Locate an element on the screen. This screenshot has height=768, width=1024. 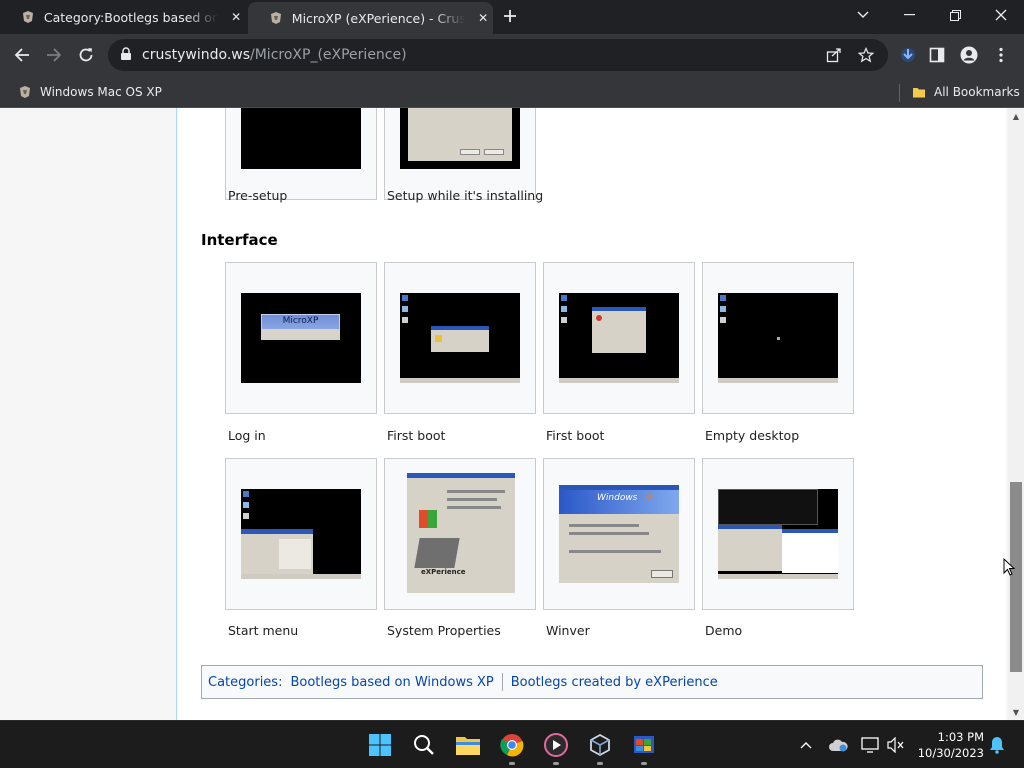
gallery-item-start-menu is located at coordinates (301, 534).